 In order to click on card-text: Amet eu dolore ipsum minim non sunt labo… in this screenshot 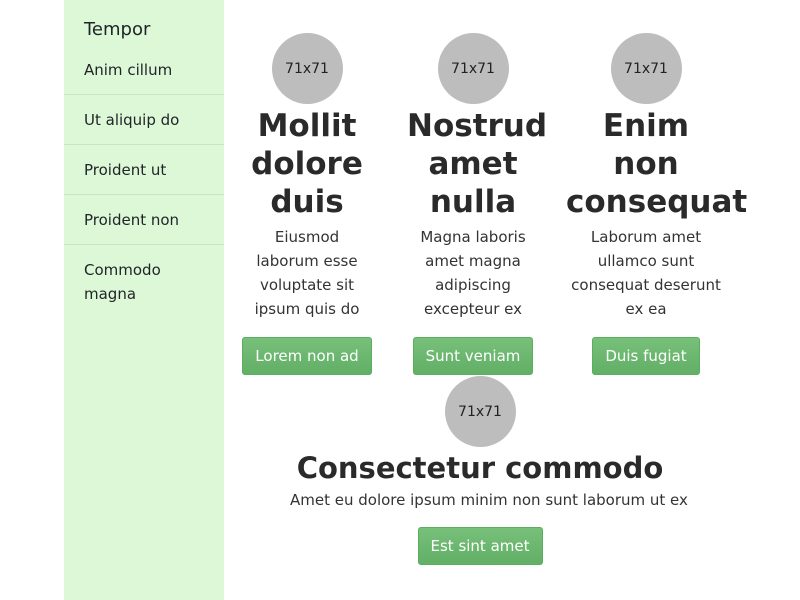, I will do `click(489, 500)`.